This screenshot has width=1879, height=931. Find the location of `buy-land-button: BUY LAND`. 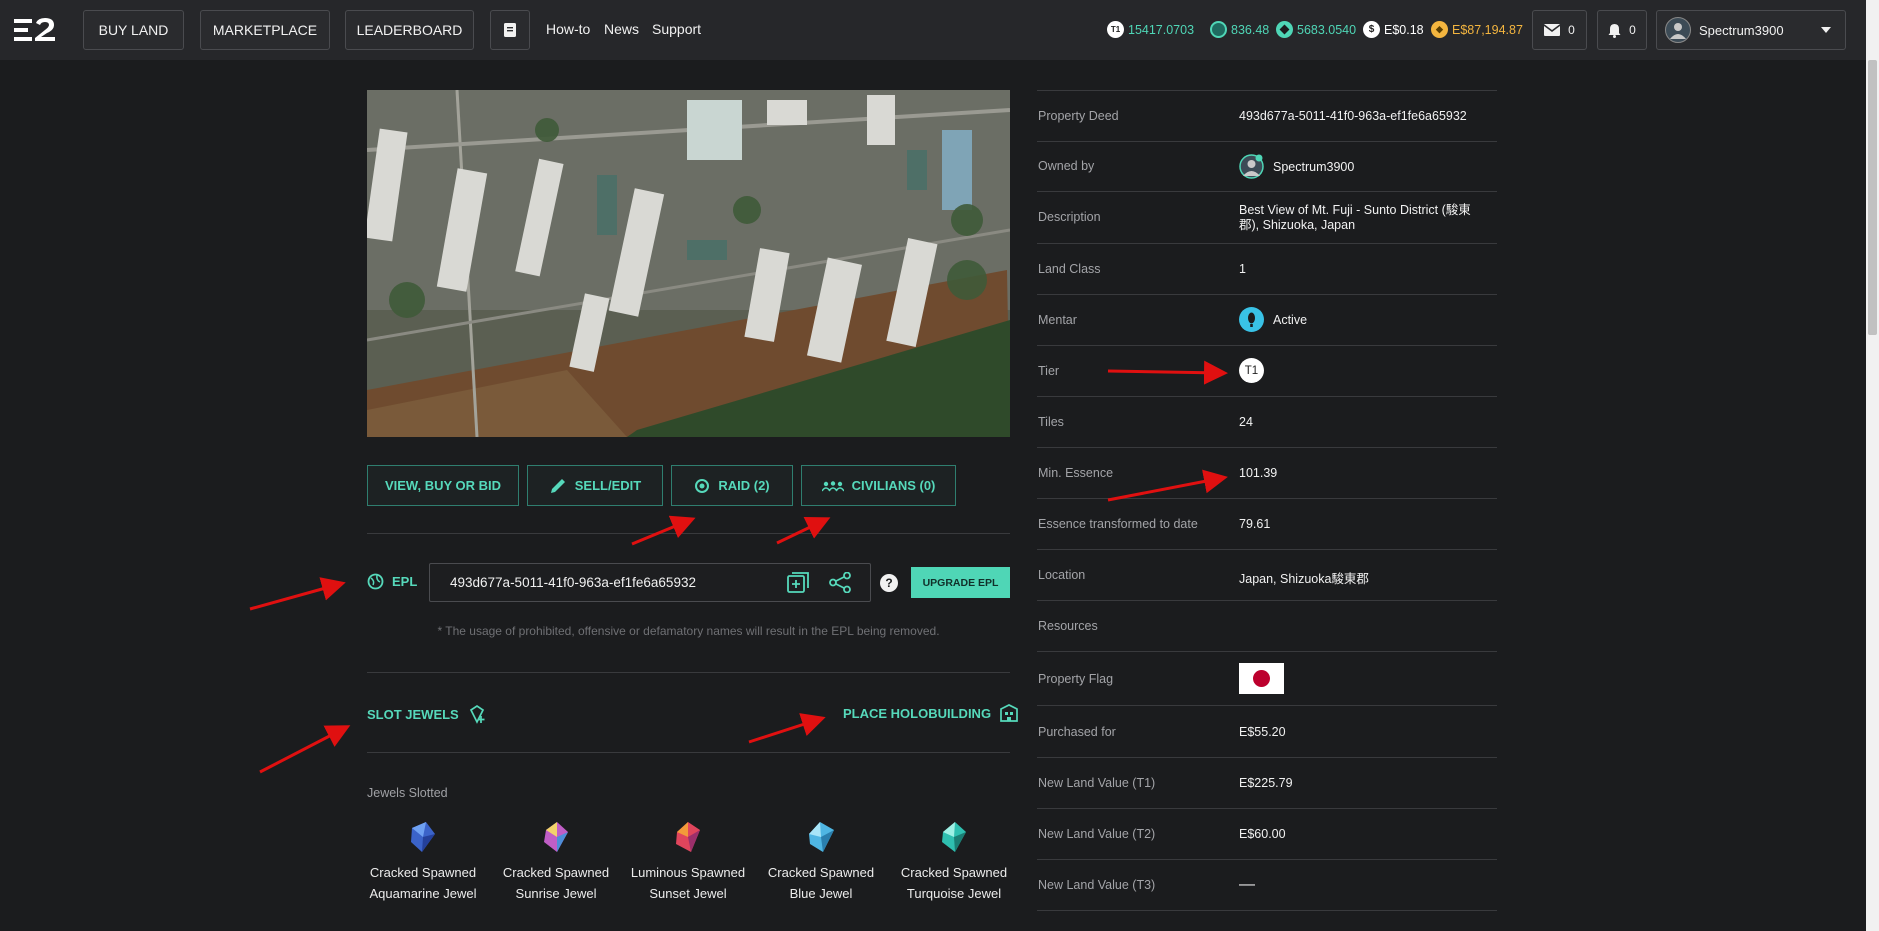

buy-land-button: BUY LAND is located at coordinates (133, 30).